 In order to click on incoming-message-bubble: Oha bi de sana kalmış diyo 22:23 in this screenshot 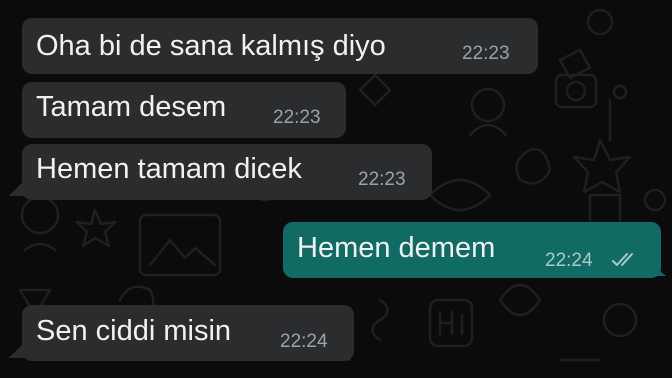, I will do `click(280, 46)`.